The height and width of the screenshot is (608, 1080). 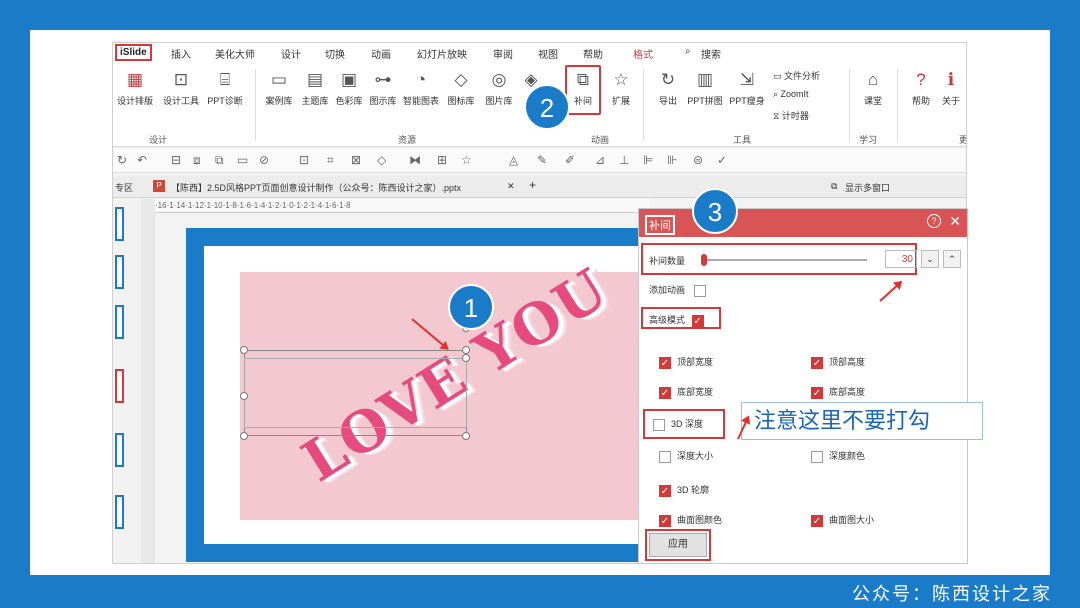 What do you see at coordinates (688, 51) in the screenshot?
I see `search-icon: ⌕` at bounding box center [688, 51].